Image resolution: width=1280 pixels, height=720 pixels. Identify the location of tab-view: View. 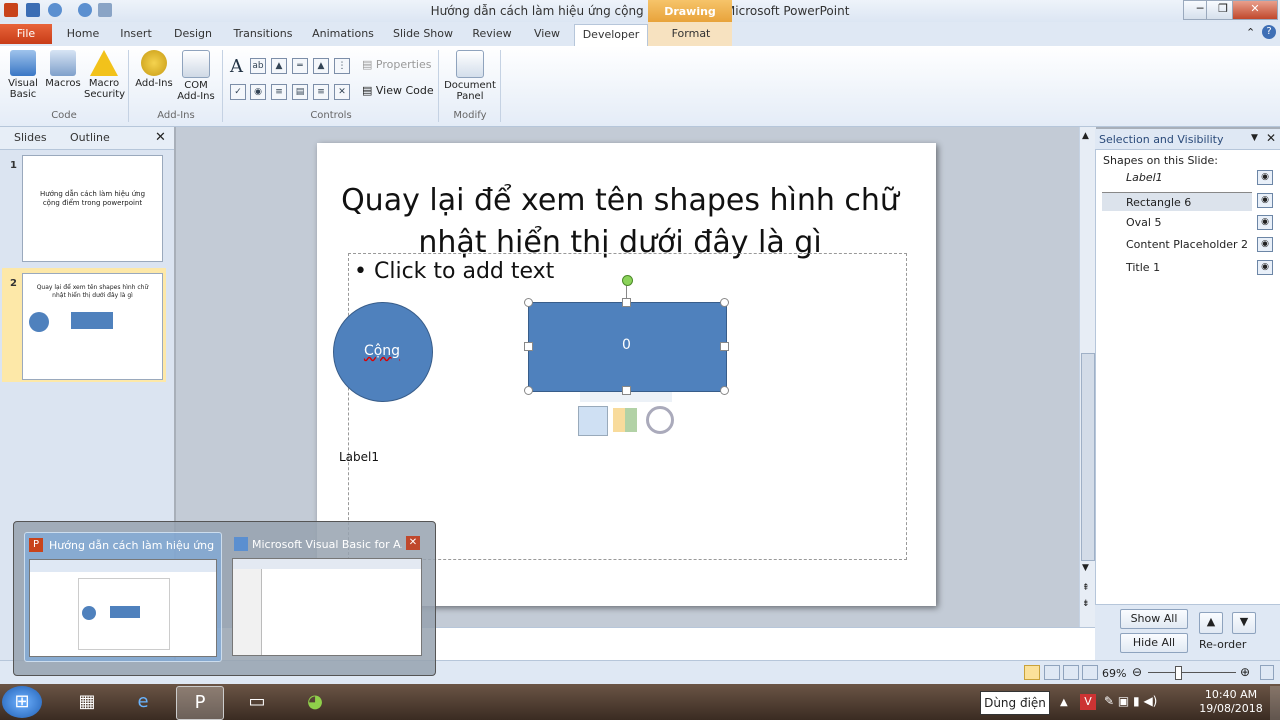
(547, 34).